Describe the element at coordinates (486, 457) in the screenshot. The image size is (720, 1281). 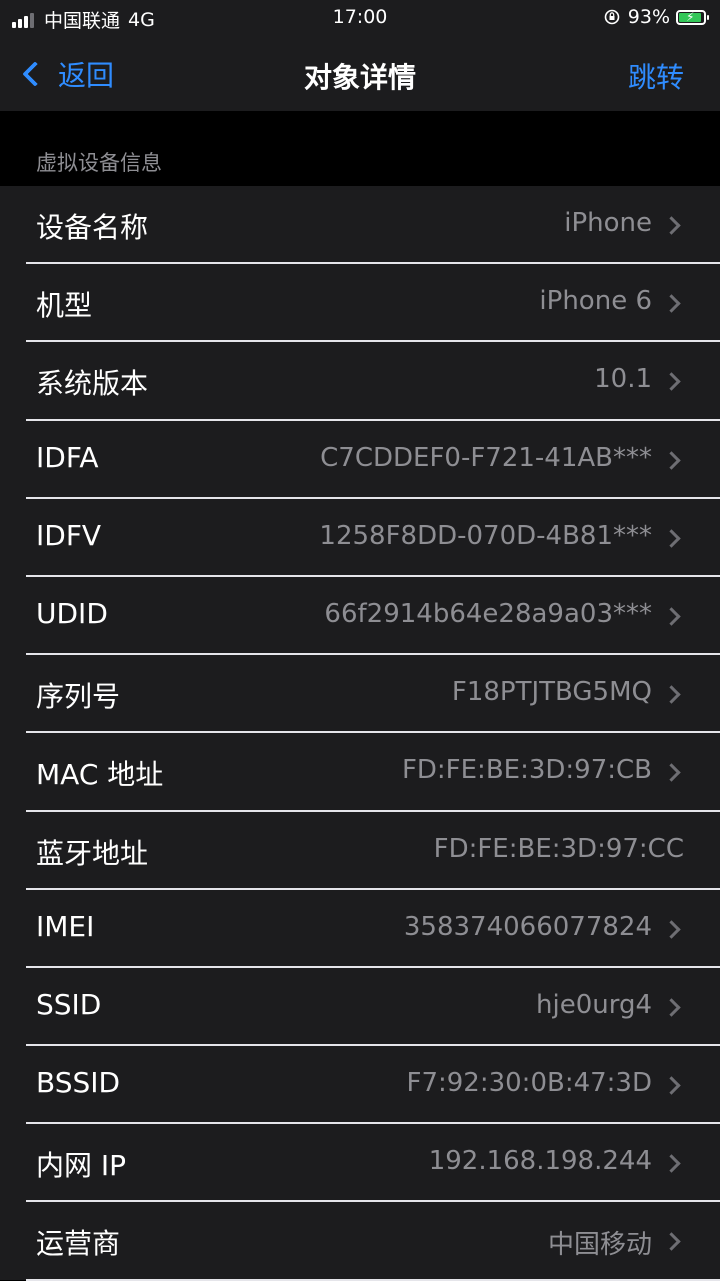
I see `row-value: C7CDDEF0-F721-41AB***` at that location.